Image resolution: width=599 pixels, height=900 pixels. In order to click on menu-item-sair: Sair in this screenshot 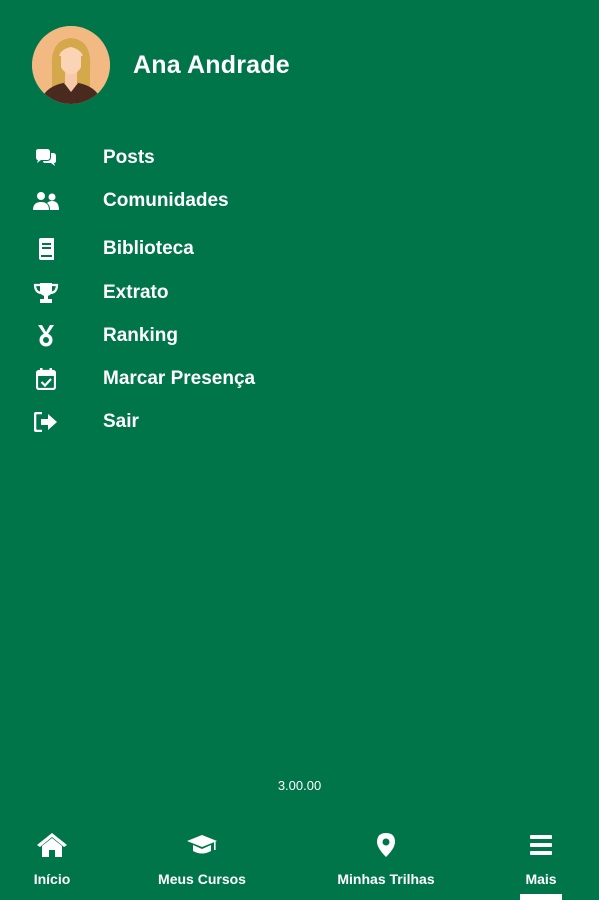, I will do `click(180, 422)`.